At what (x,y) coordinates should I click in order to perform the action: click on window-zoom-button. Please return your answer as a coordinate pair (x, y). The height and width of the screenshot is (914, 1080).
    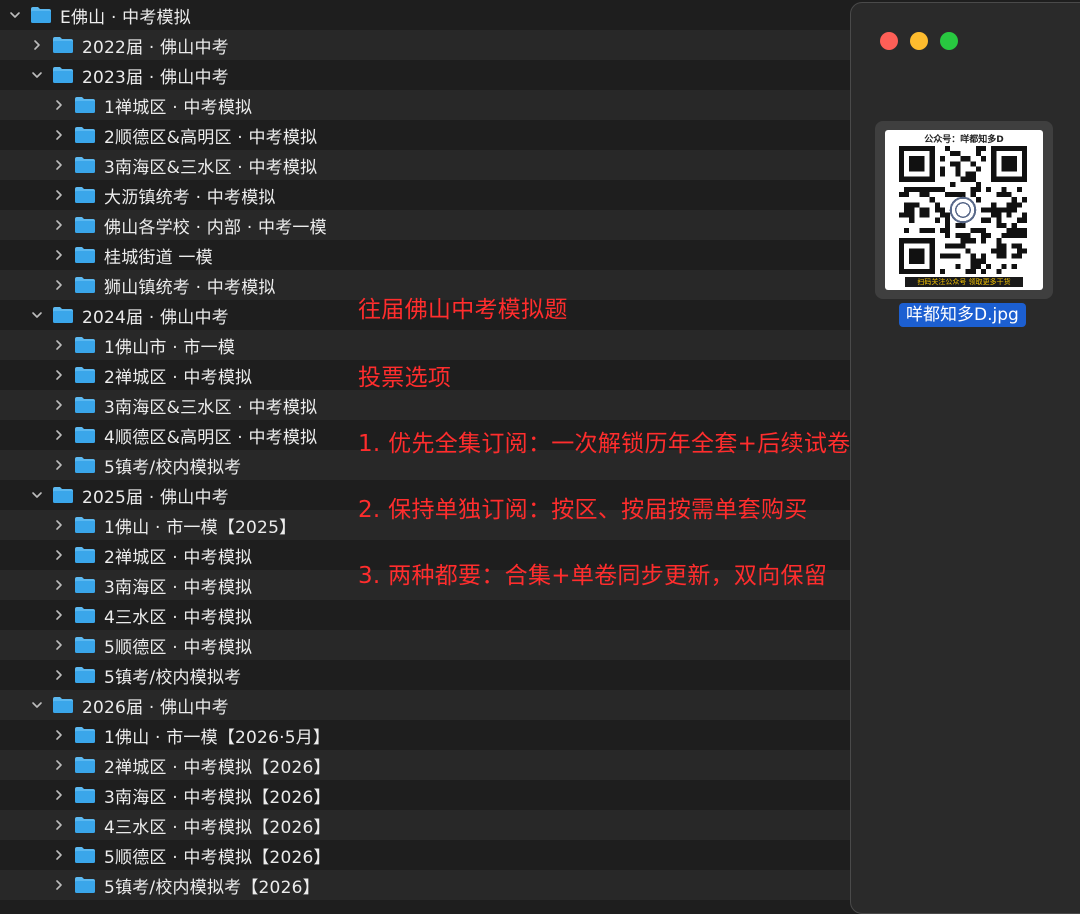
    Looking at the image, I should click on (949, 41).